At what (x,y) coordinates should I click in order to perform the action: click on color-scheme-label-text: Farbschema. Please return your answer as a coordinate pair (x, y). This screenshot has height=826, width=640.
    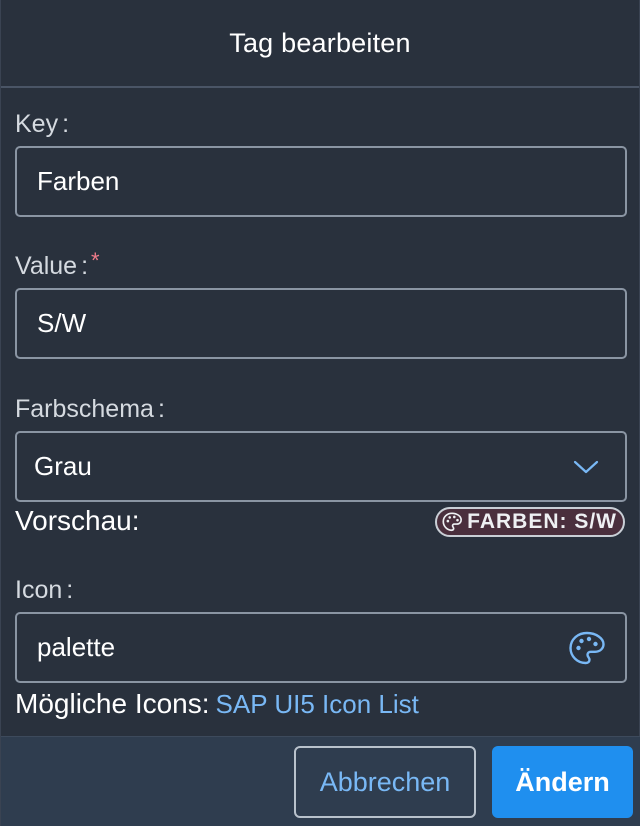
    Looking at the image, I should click on (84, 409).